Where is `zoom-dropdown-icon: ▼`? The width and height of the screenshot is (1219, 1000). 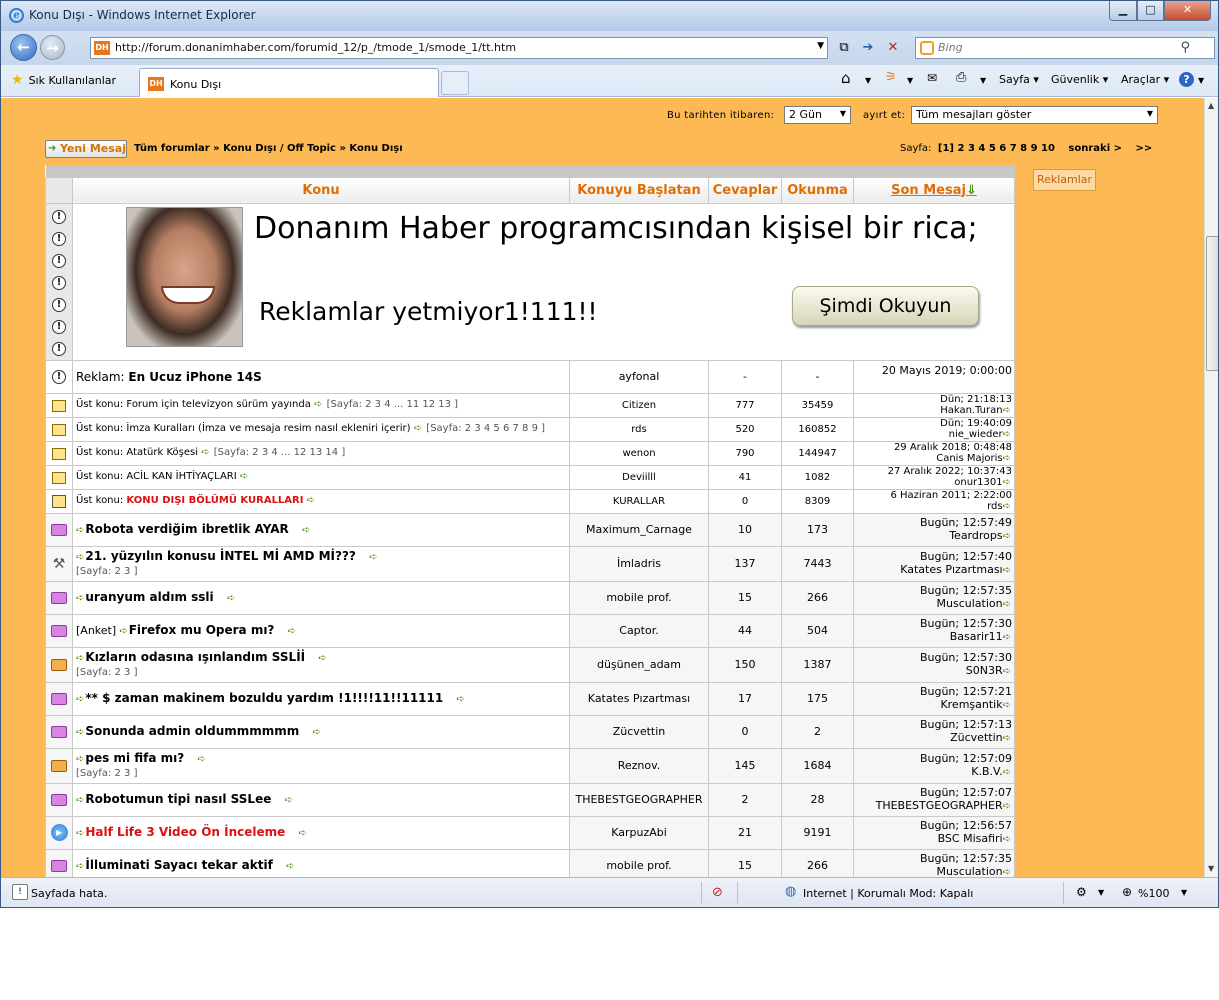 zoom-dropdown-icon: ▼ is located at coordinates (1184, 892).